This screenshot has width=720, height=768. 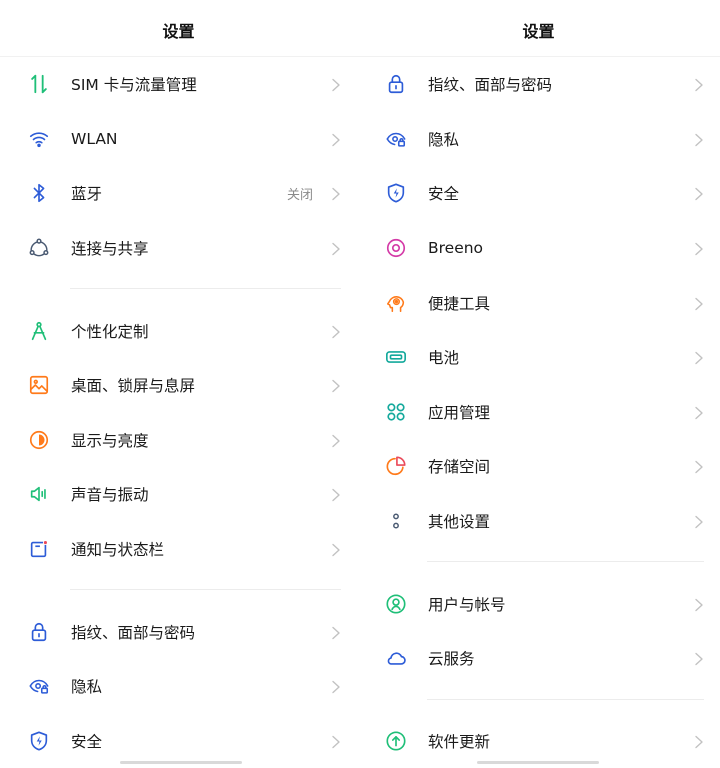 I want to click on settings-row-wallpaper: 桌面、锁屏与息屏, so click(x=178, y=385).